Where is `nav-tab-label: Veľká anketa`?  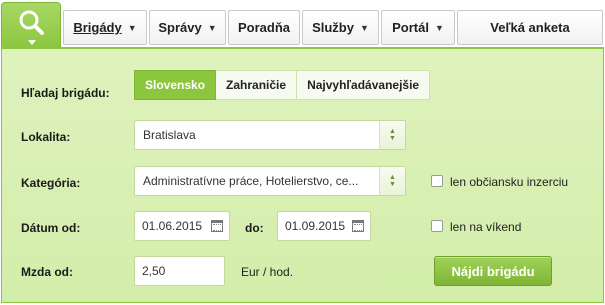
nav-tab-label: Veľká anketa is located at coordinates (530, 27).